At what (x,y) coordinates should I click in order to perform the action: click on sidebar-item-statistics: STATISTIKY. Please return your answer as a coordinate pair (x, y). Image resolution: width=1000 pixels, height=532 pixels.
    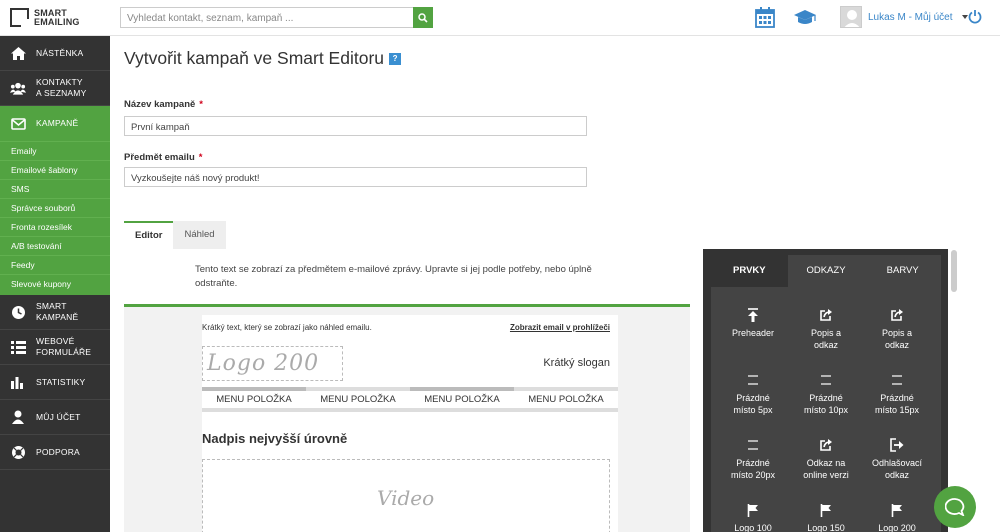
    Looking at the image, I should click on (55, 382).